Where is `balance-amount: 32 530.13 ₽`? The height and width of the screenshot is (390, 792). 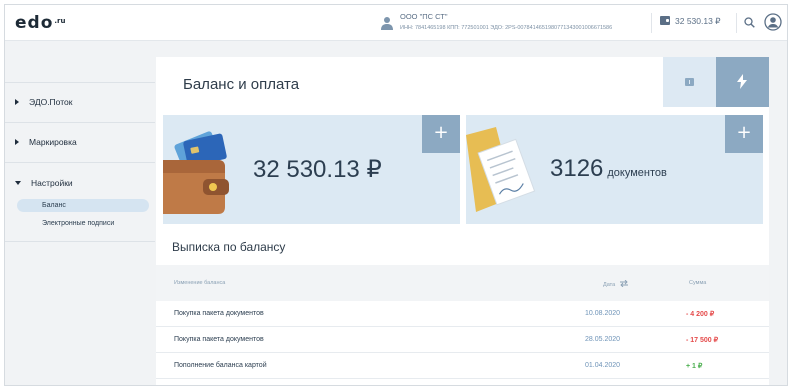
balance-amount: 32 530.13 ₽ is located at coordinates (317, 169).